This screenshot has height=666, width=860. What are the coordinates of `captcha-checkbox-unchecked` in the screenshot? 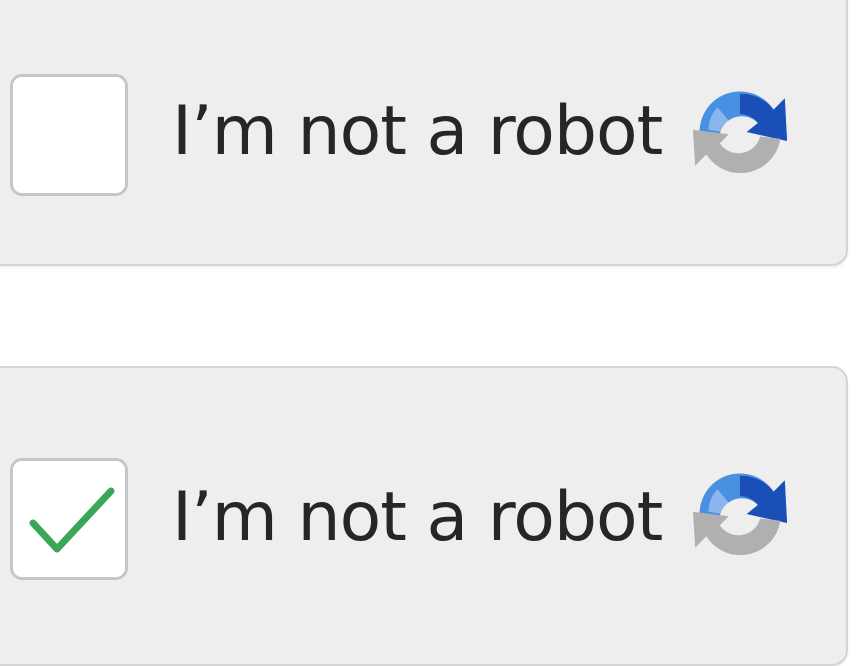 It's located at (69, 135).